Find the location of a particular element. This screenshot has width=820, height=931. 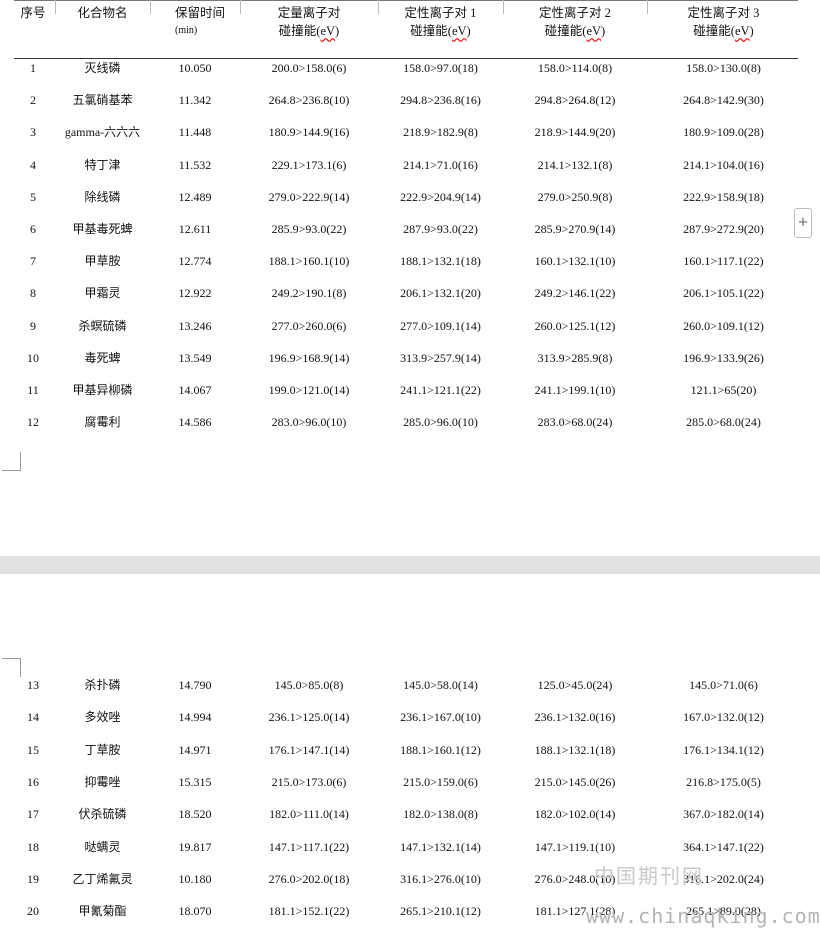

cell-compound-name: 多效唑 is located at coordinates (102, 717).